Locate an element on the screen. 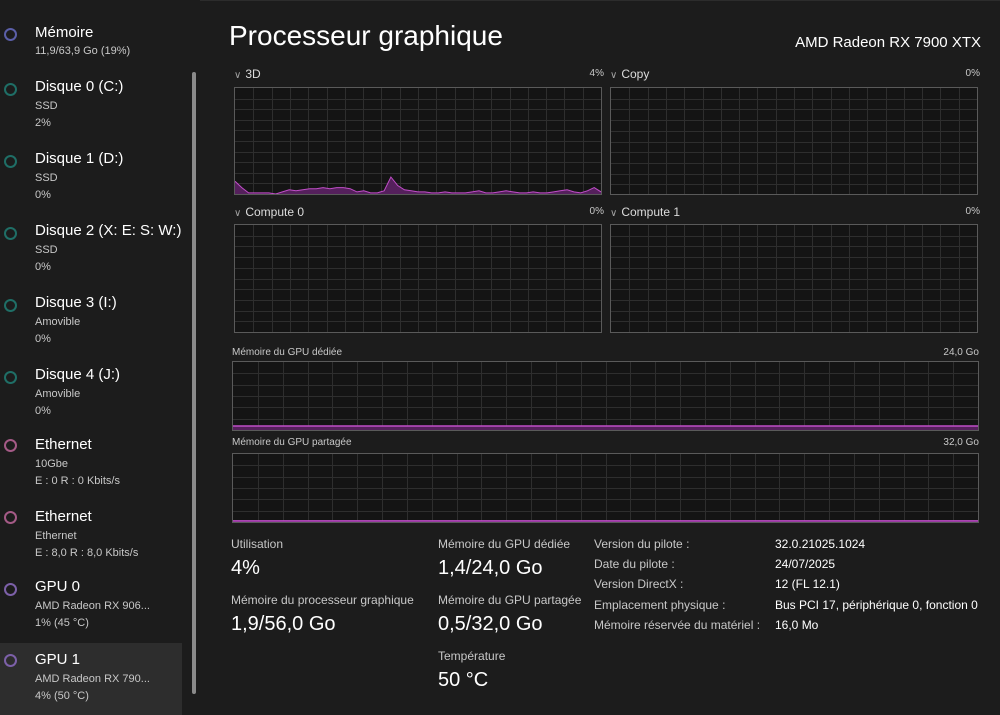 The image size is (1000, 715). engine-graph-3d is located at coordinates (418, 141).